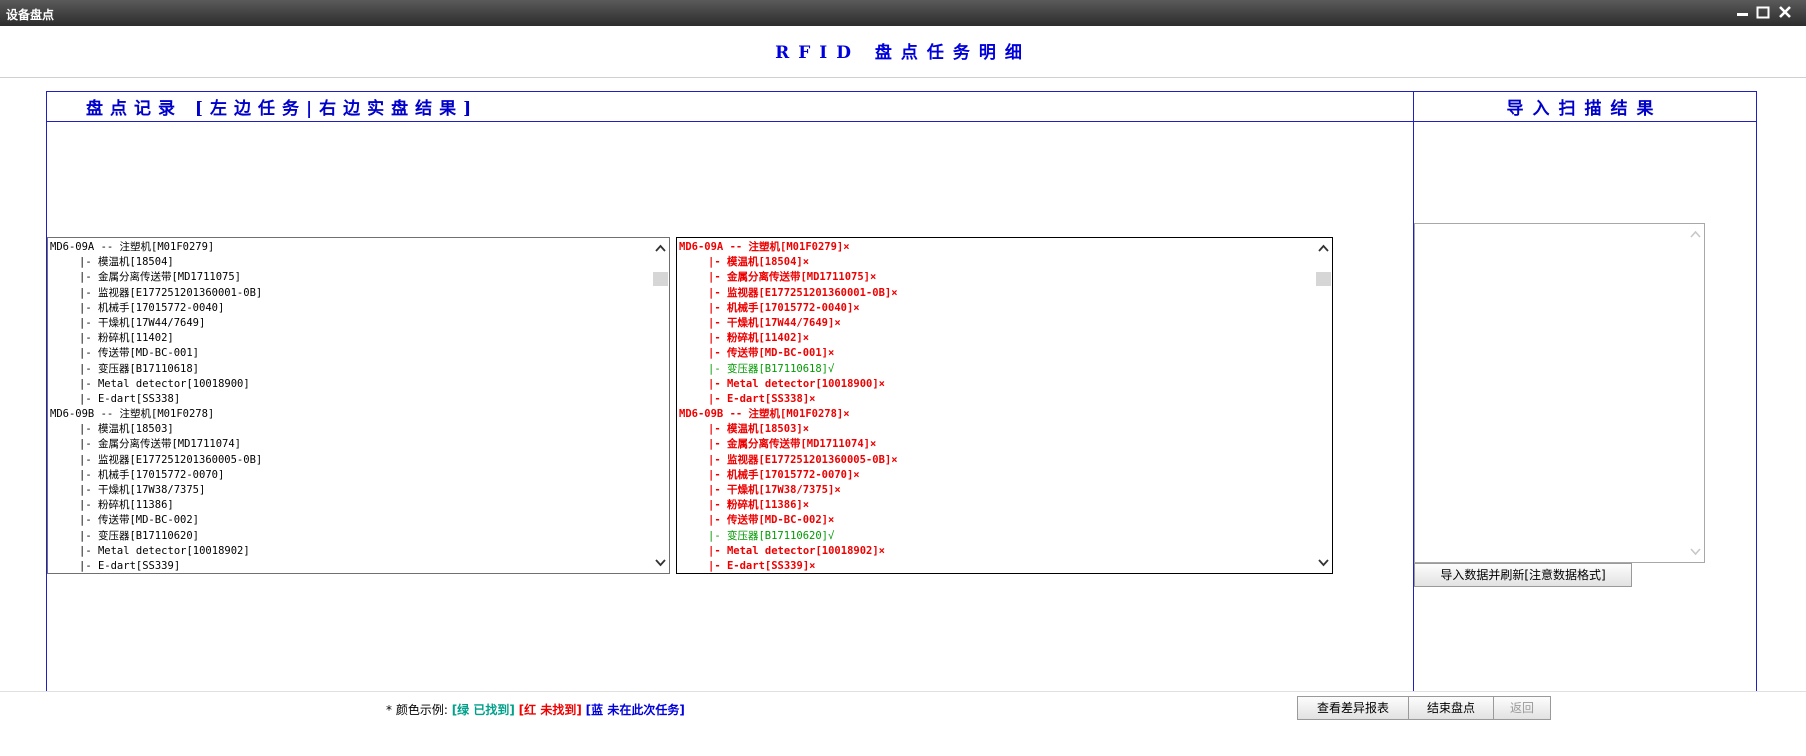  Describe the element at coordinates (350, 384) in the screenshot. I see `list-item: |- Metal detector[10018900]` at that location.